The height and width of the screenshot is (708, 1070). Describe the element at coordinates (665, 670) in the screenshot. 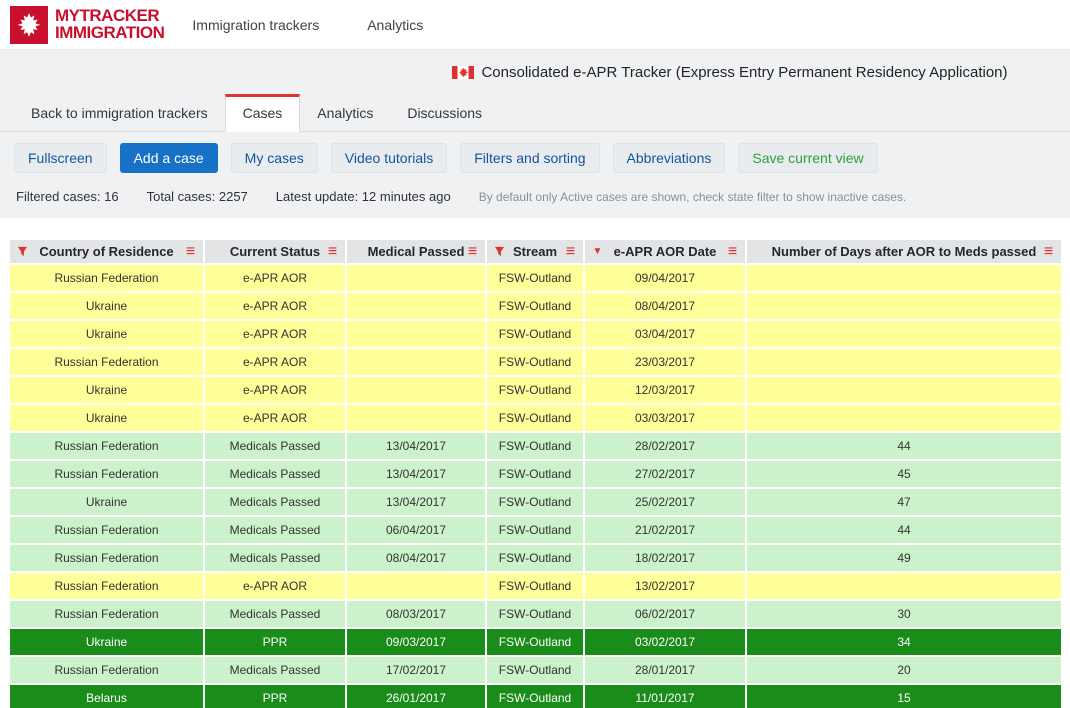

I see `table-cell: 28/01/2017` at that location.